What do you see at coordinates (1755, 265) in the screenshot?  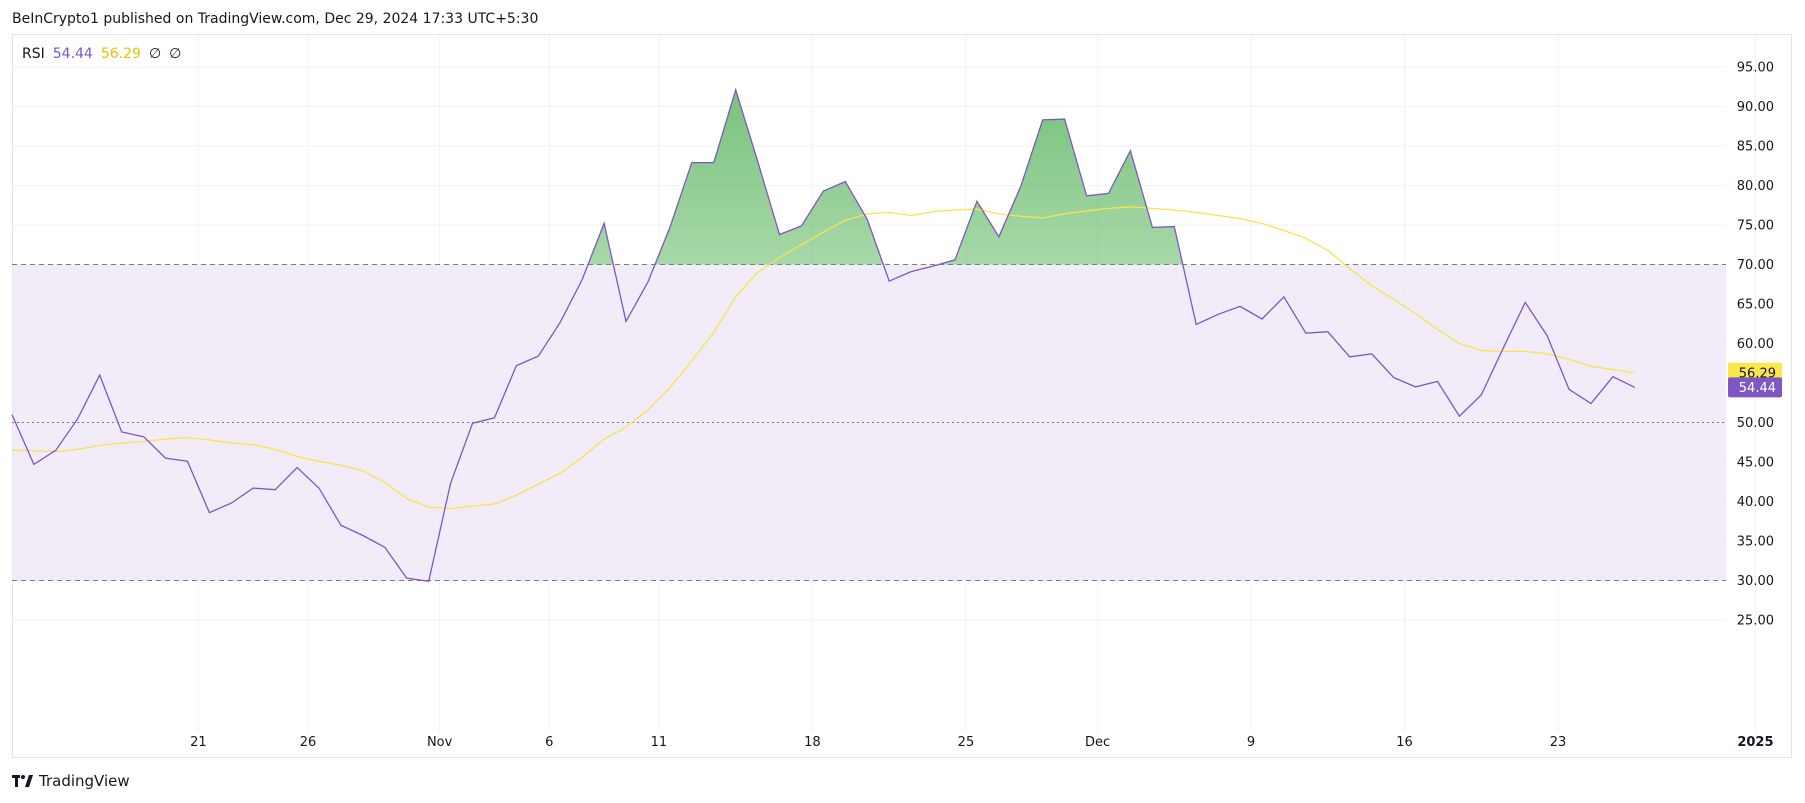 I see `y-tick-label-5: 70.00` at bounding box center [1755, 265].